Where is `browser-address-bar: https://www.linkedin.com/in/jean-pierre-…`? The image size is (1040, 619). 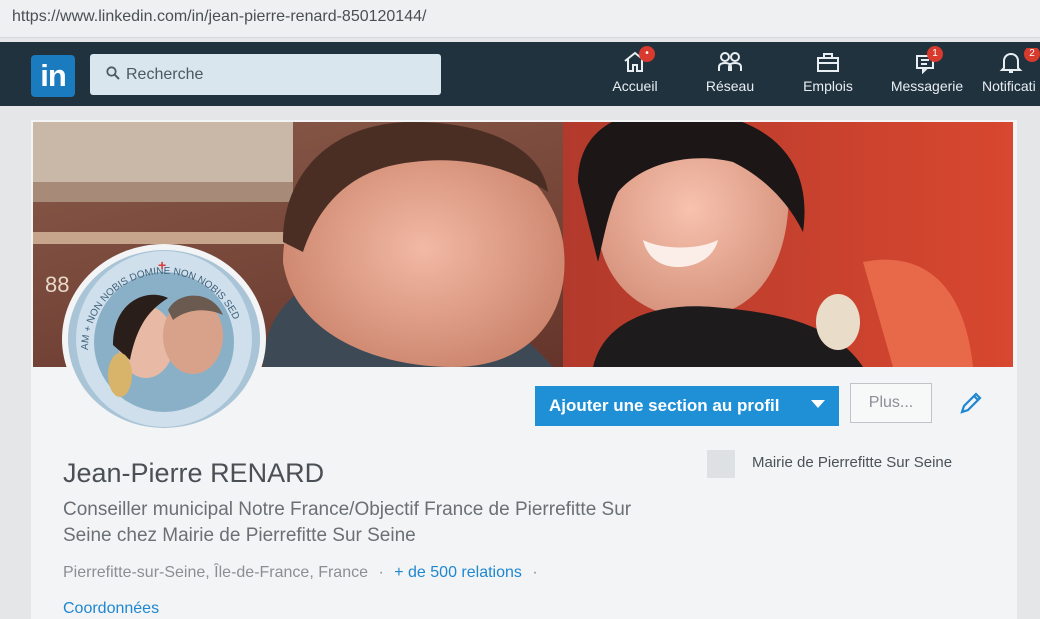
browser-address-bar: https://www.linkedin.com/in/jean-pierre-… is located at coordinates (520, 19).